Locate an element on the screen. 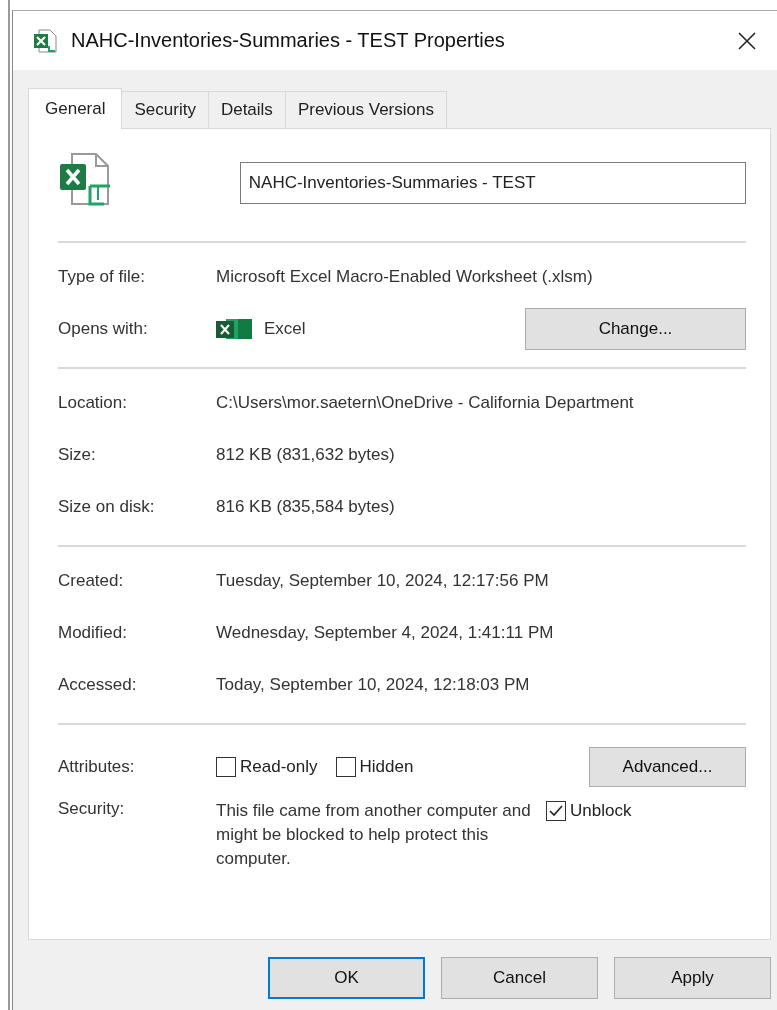  checkbox-label: Unblock is located at coordinates (601, 811).